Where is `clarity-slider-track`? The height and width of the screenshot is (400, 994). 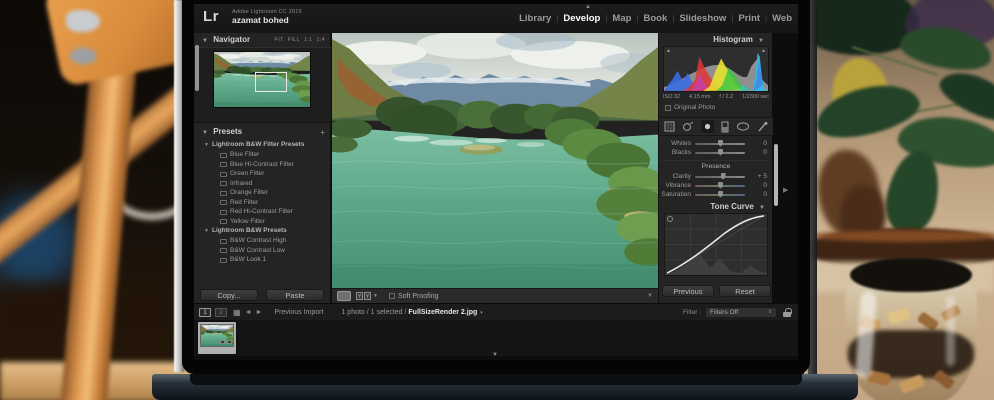 clarity-slider-track is located at coordinates (720, 176).